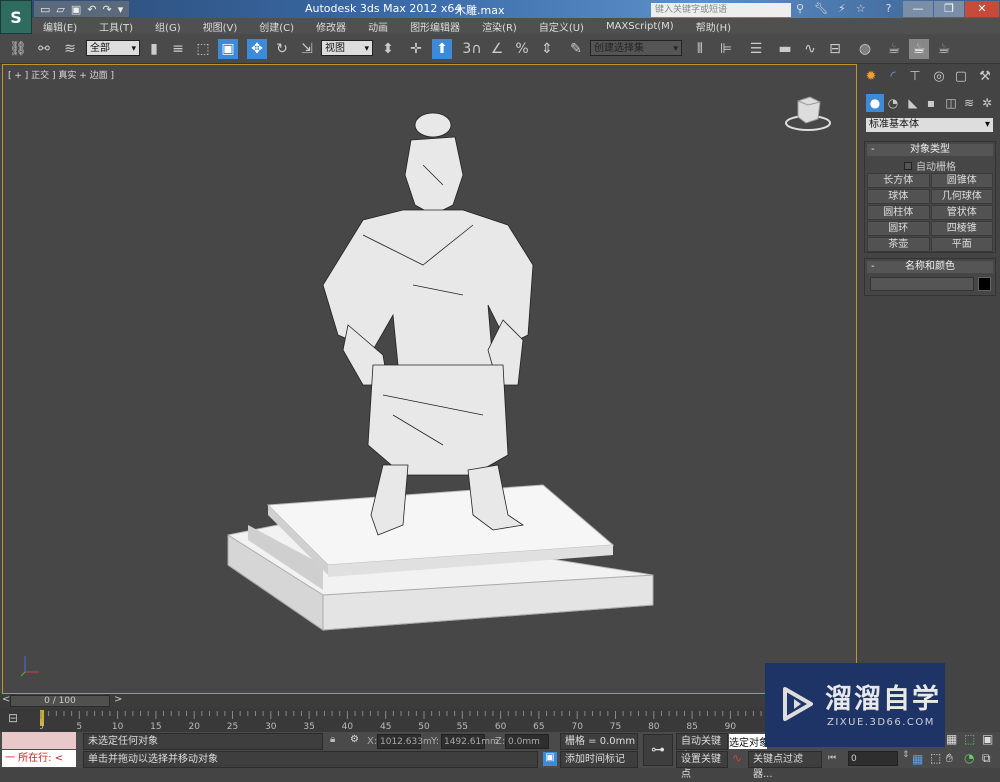  What do you see at coordinates (91, 9) in the screenshot?
I see `undo-icon: ↶` at bounding box center [91, 9].